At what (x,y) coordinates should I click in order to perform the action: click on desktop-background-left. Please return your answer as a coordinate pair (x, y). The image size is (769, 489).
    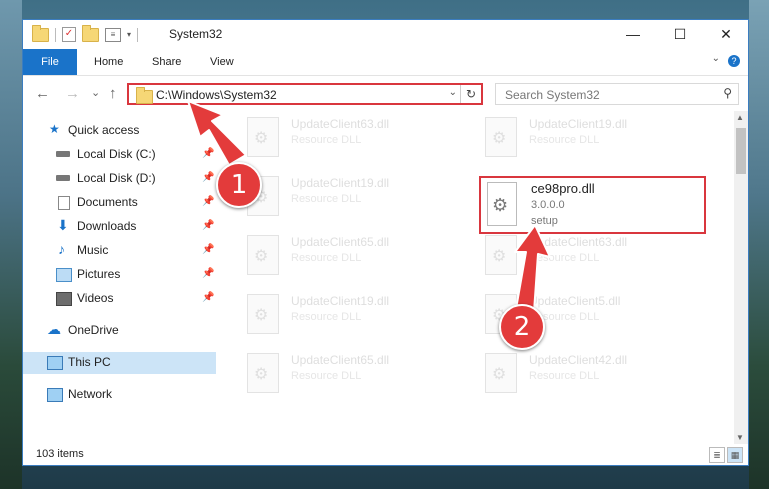
    Looking at the image, I should click on (11, 244).